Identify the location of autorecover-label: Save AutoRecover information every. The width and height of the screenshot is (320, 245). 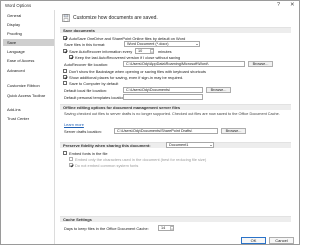
(101, 51).